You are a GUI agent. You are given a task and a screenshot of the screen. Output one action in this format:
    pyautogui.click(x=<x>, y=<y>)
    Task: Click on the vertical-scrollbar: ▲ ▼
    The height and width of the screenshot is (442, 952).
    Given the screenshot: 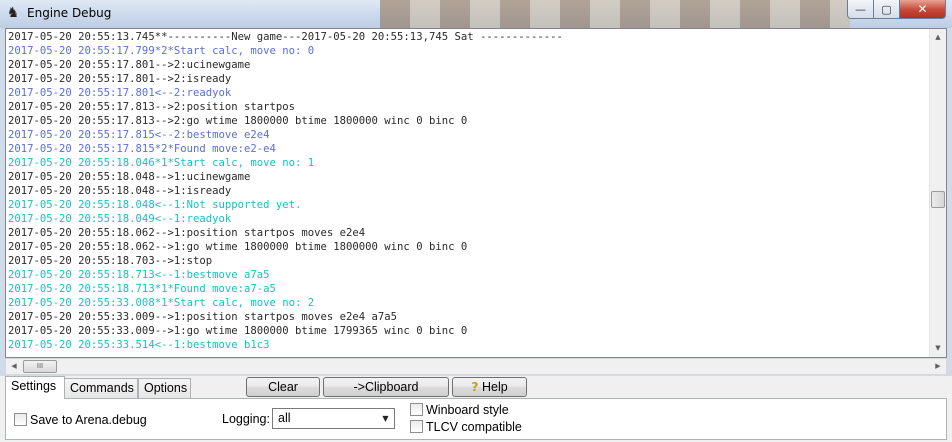 What is the action you would take?
    pyautogui.click(x=937, y=193)
    